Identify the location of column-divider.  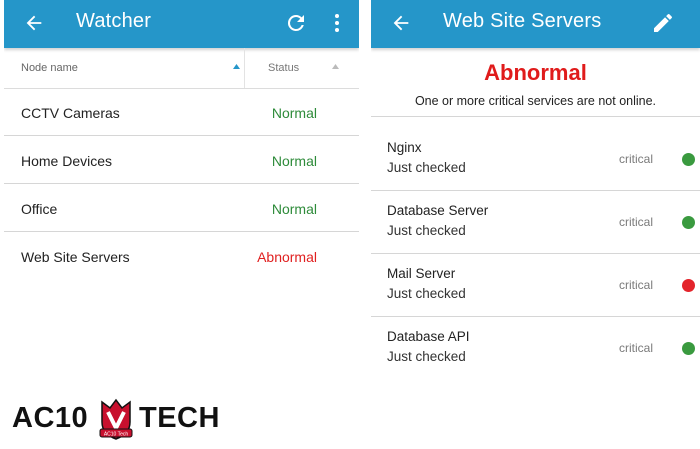
(244, 68).